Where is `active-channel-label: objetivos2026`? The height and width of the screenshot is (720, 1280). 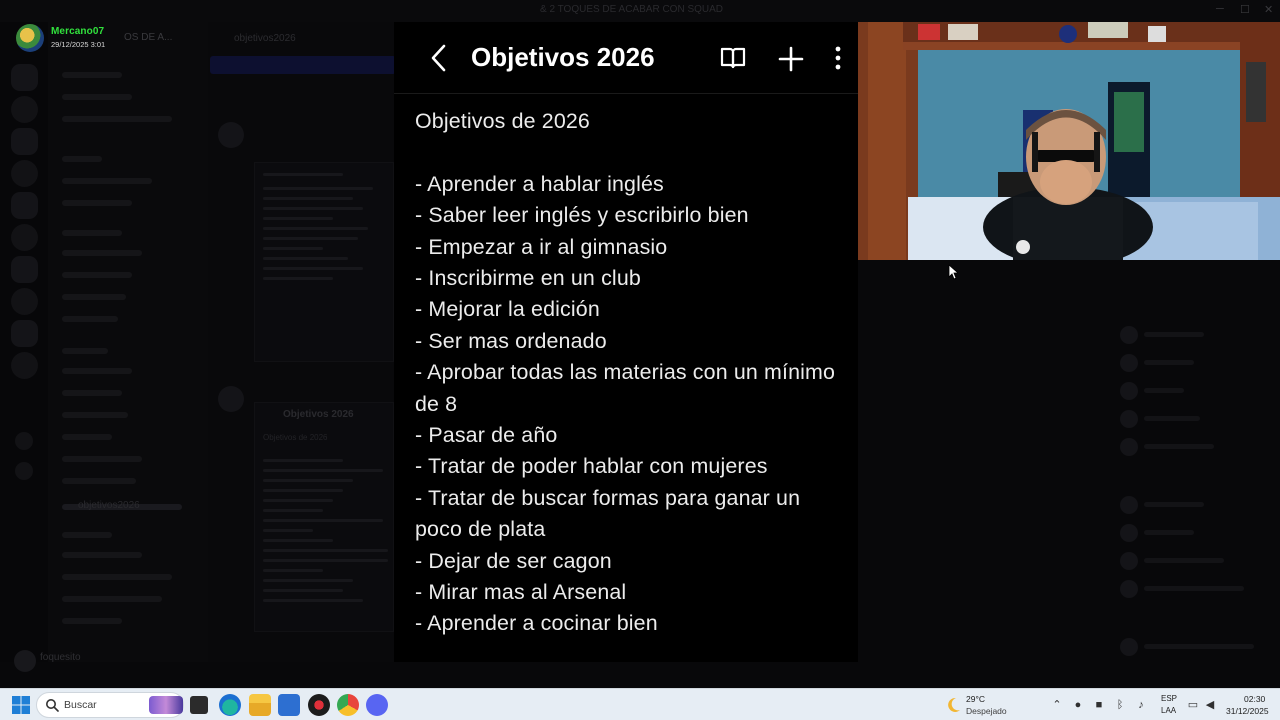
active-channel-label: objetivos2026 is located at coordinates (109, 505).